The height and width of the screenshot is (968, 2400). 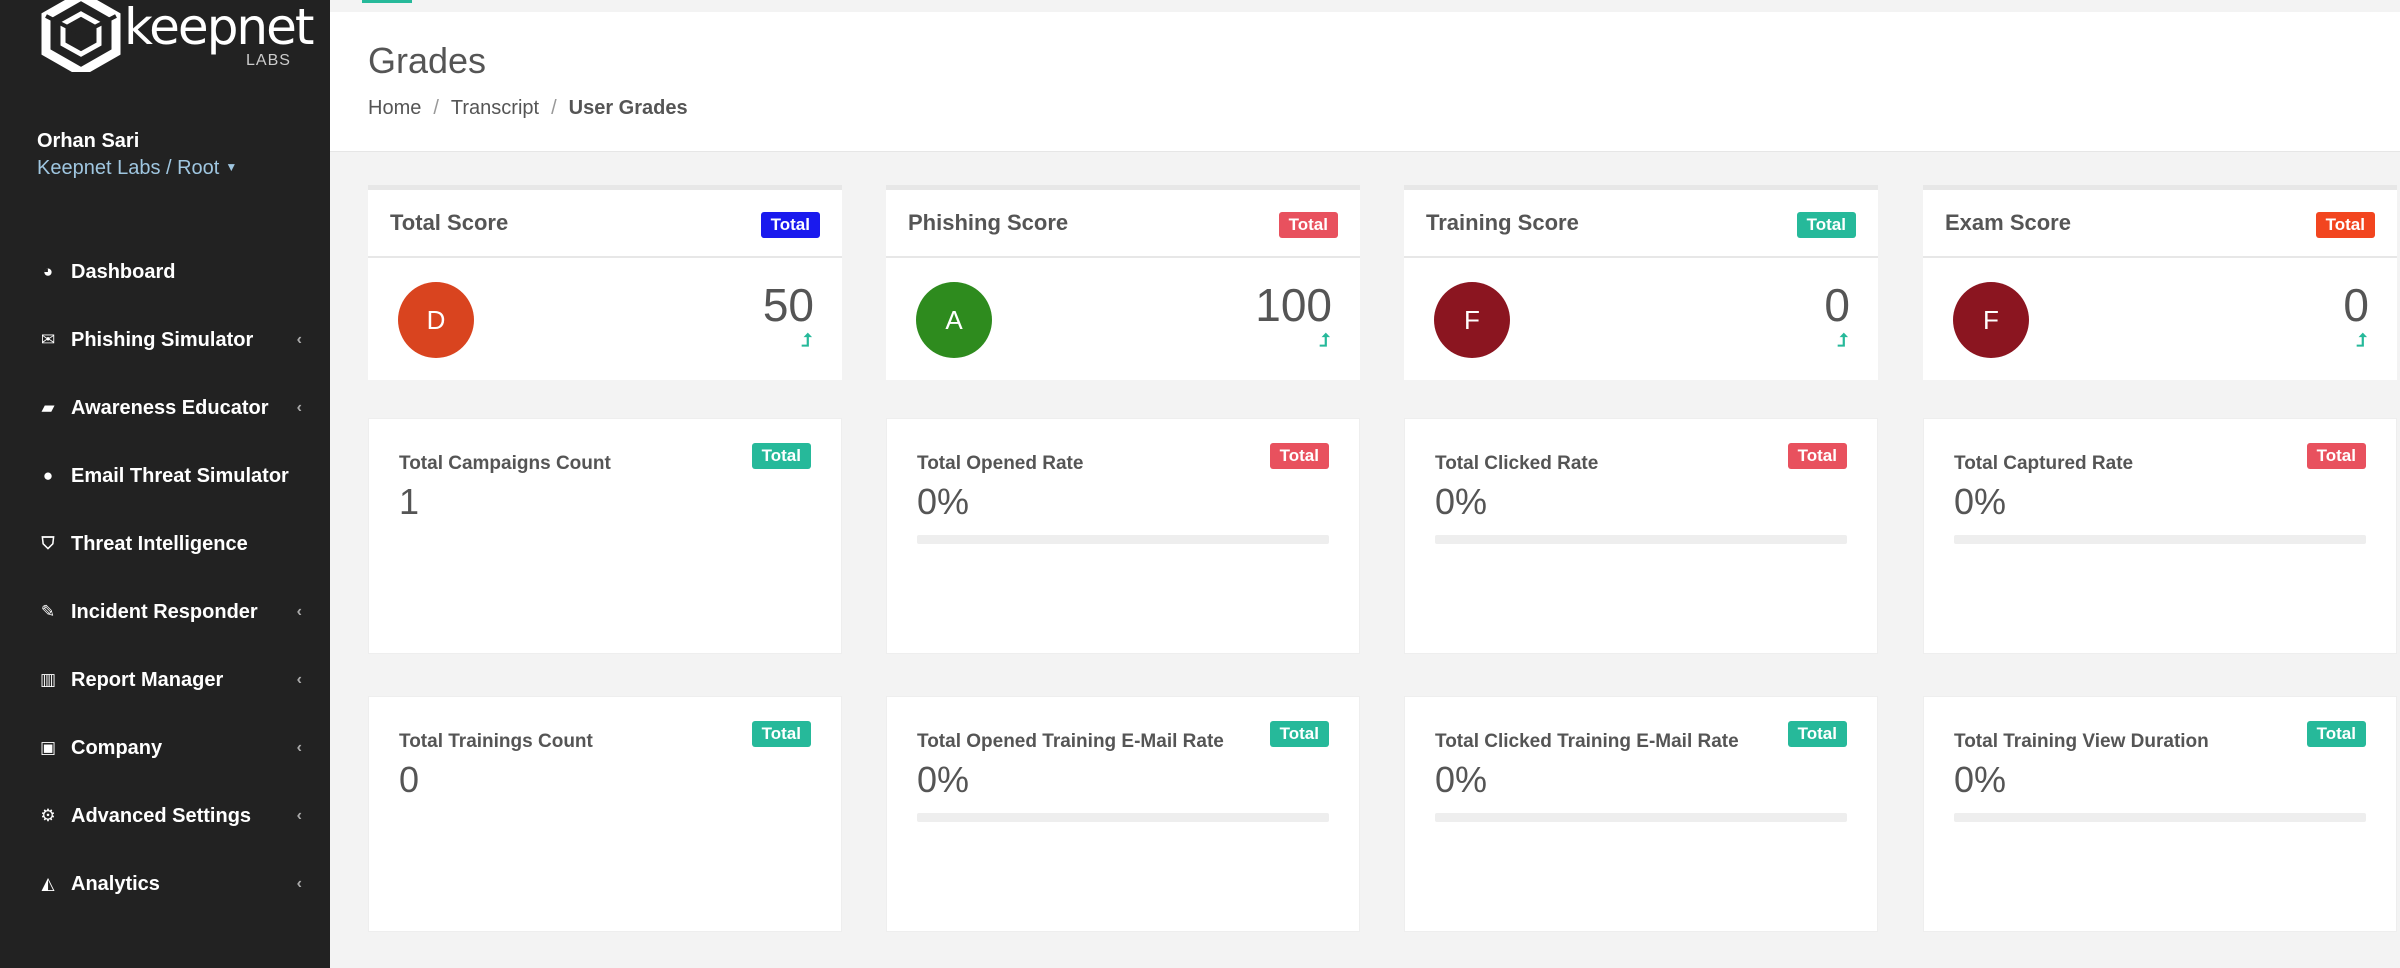 I want to click on logo-mark-icon, so click(x=81, y=36).